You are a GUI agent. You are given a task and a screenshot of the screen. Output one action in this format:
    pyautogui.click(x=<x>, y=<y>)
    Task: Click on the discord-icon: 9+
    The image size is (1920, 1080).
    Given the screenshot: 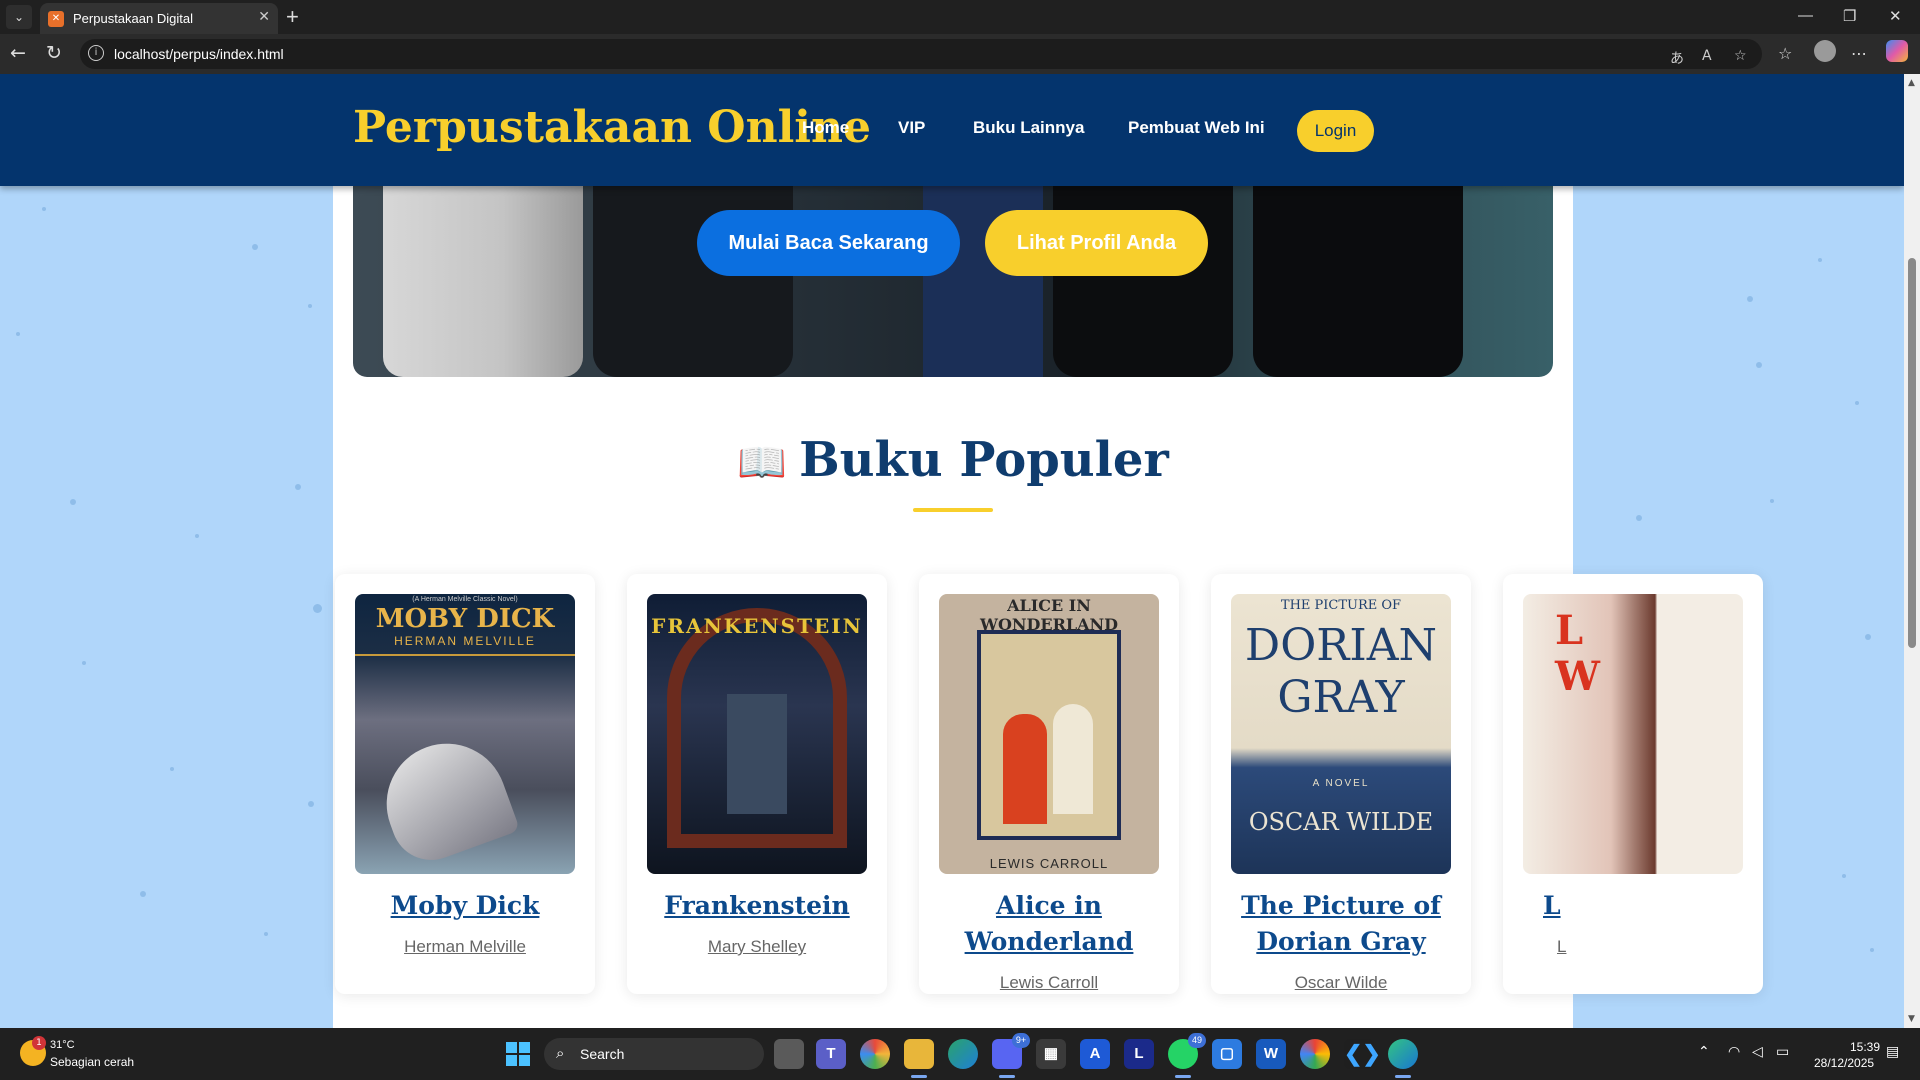 What is the action you would take?
    pyautogui.click(x=1011, y=1051)
    